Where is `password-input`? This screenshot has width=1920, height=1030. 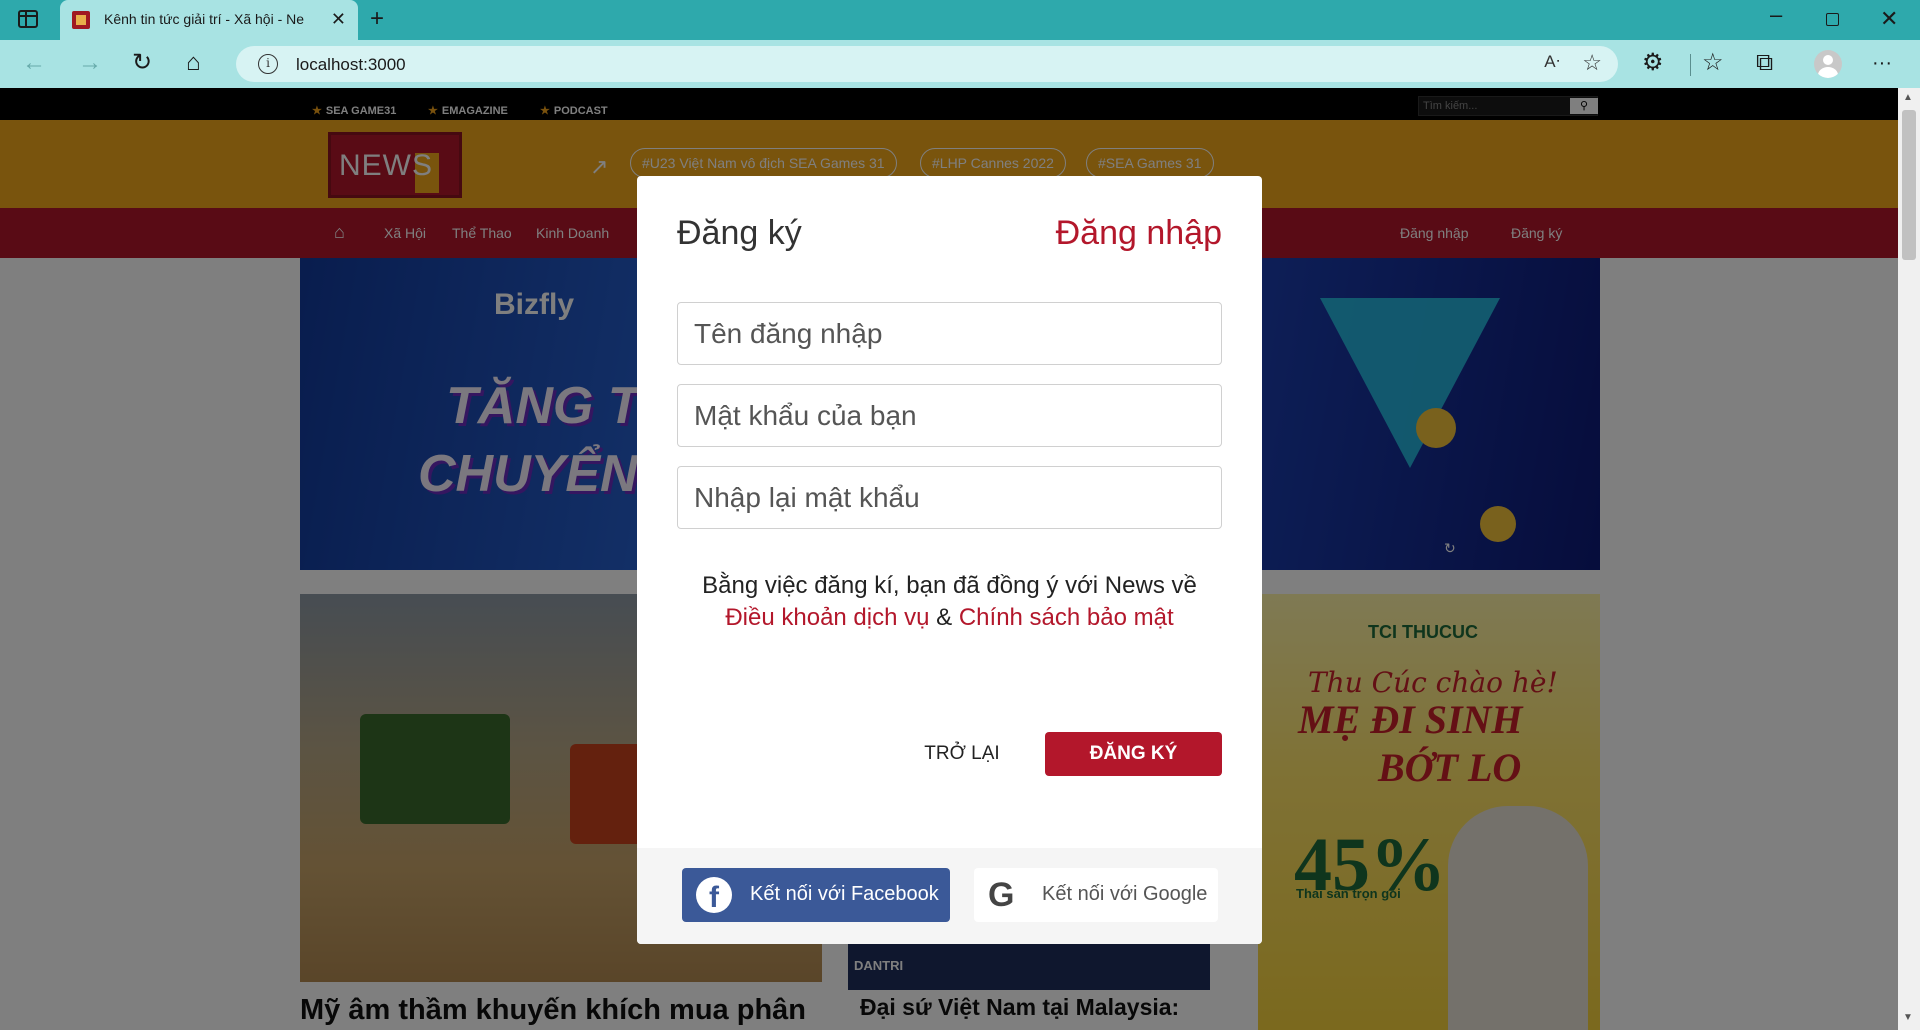
password-input is located at coordinates (949, 415).